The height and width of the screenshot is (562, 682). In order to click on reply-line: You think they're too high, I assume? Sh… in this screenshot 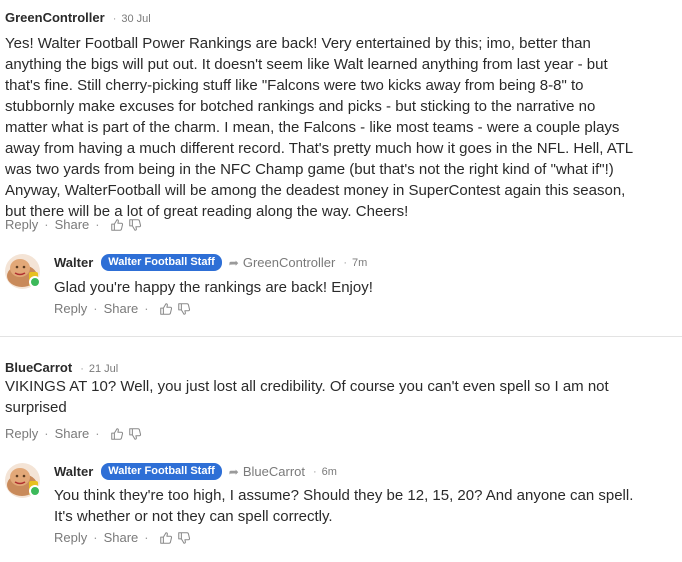, I will do `click(344, 495)`.